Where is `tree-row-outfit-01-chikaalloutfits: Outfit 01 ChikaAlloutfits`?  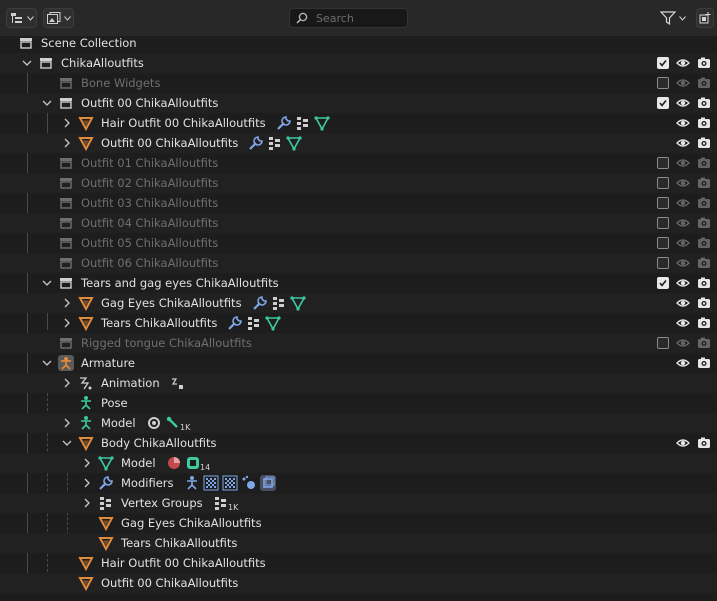 tree-row-outfit-01-chikaalloutfits: Outfit 01 ChikaAlloutfits is located at coordinates (358, 163).